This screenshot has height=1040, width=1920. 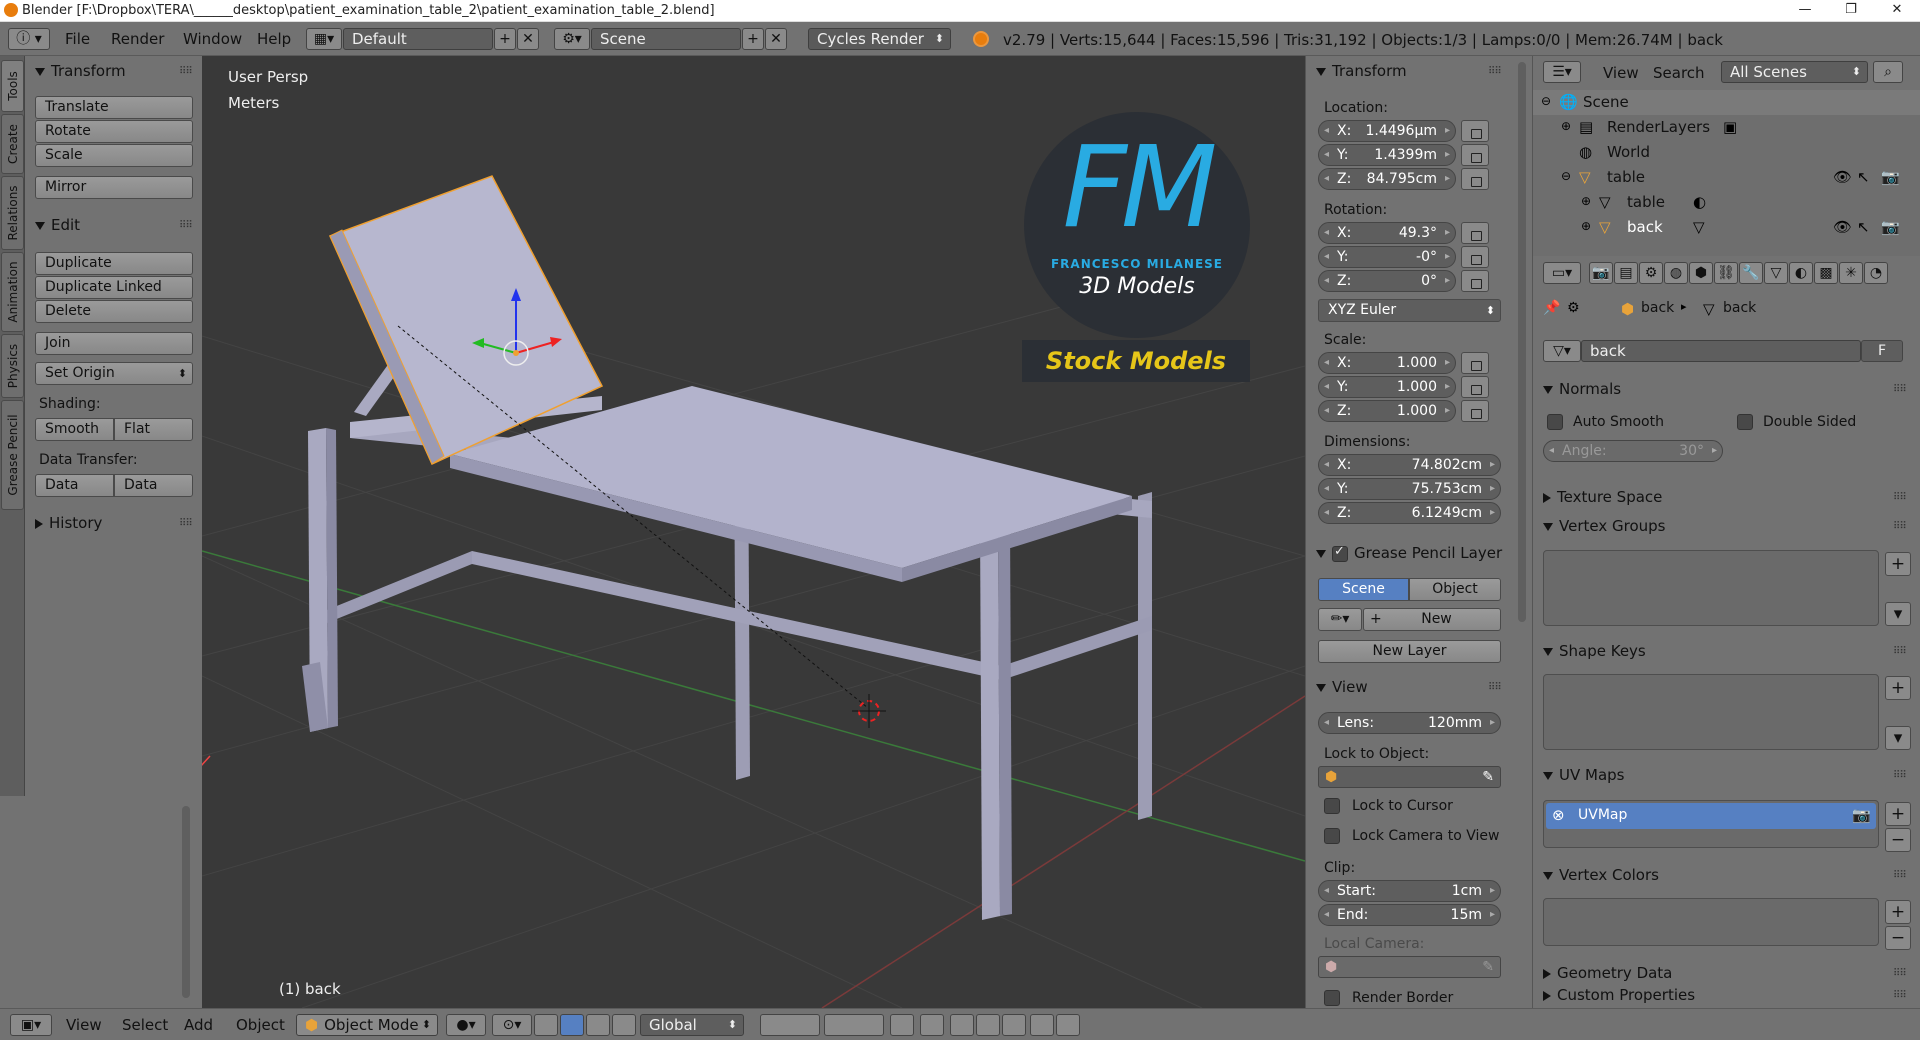 I want to click on menu-window: Window, so click(x=212, y=39).